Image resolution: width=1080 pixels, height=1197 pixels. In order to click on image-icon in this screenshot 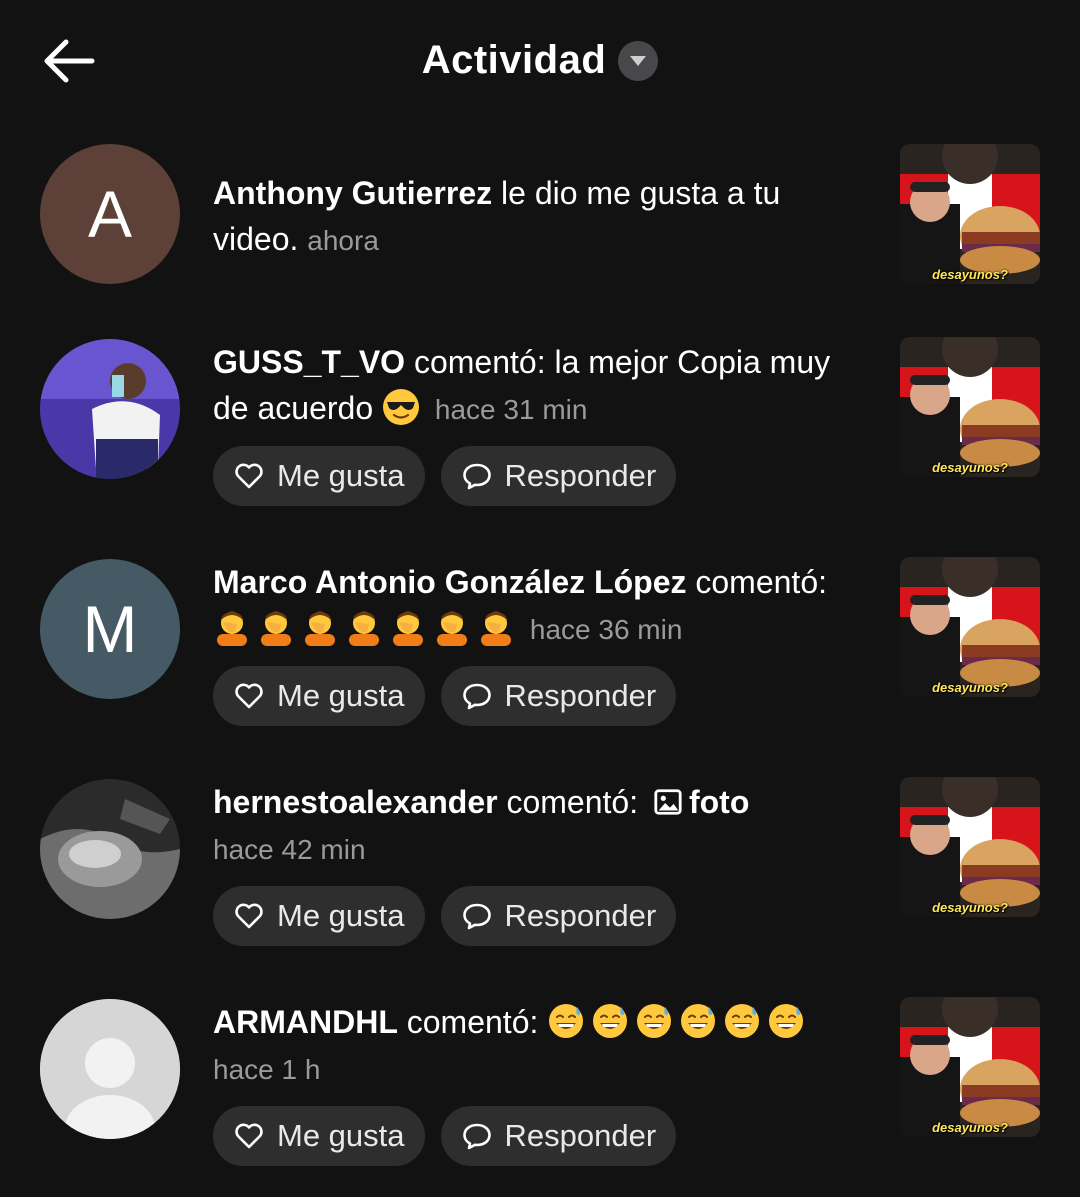, I will do `click(668, 802)`.